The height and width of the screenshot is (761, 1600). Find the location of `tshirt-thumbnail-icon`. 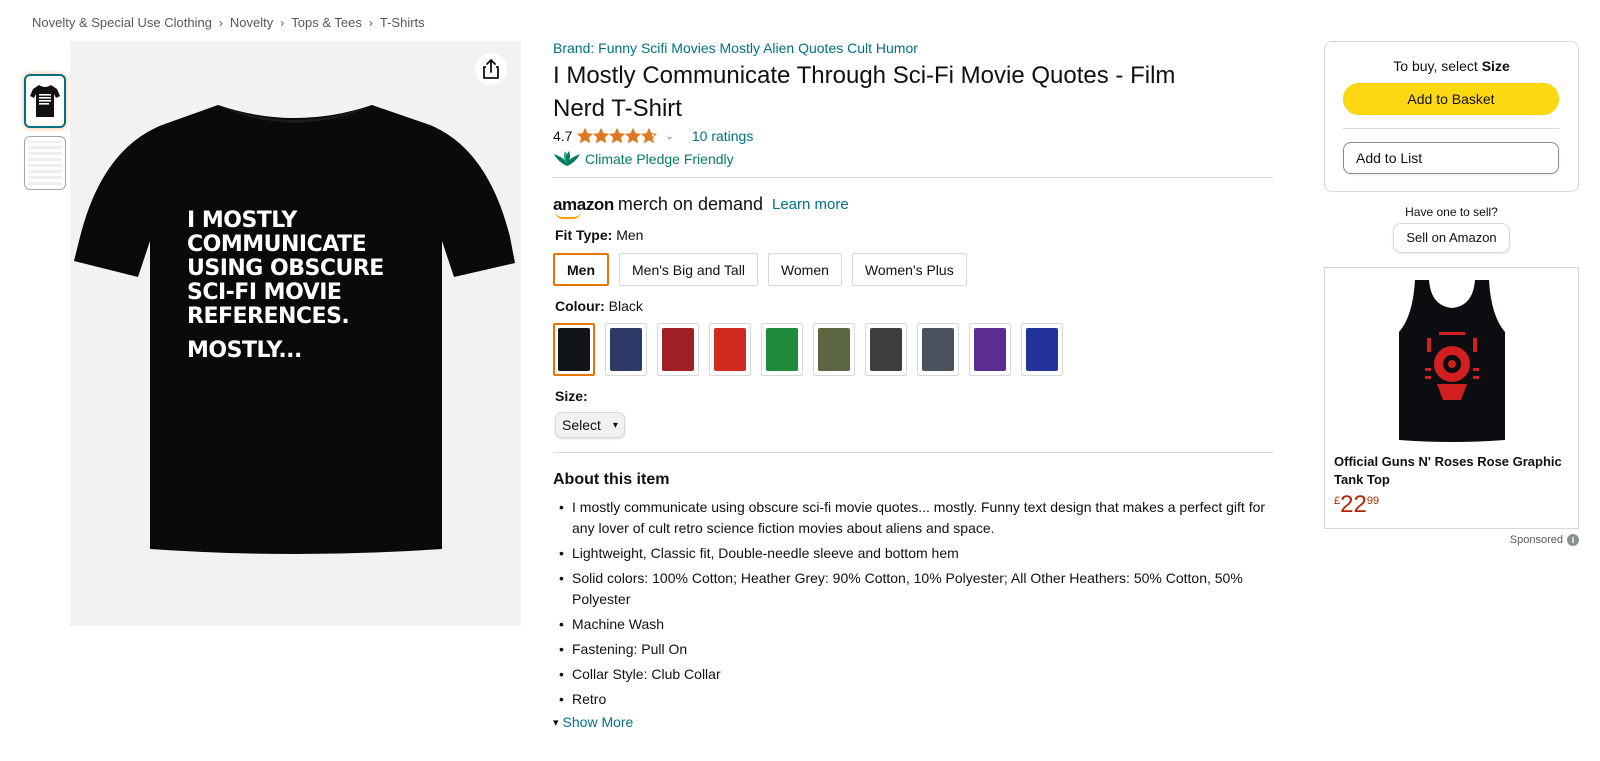

tshirt-thumbnail-icon is located at coordinates (45, 101).